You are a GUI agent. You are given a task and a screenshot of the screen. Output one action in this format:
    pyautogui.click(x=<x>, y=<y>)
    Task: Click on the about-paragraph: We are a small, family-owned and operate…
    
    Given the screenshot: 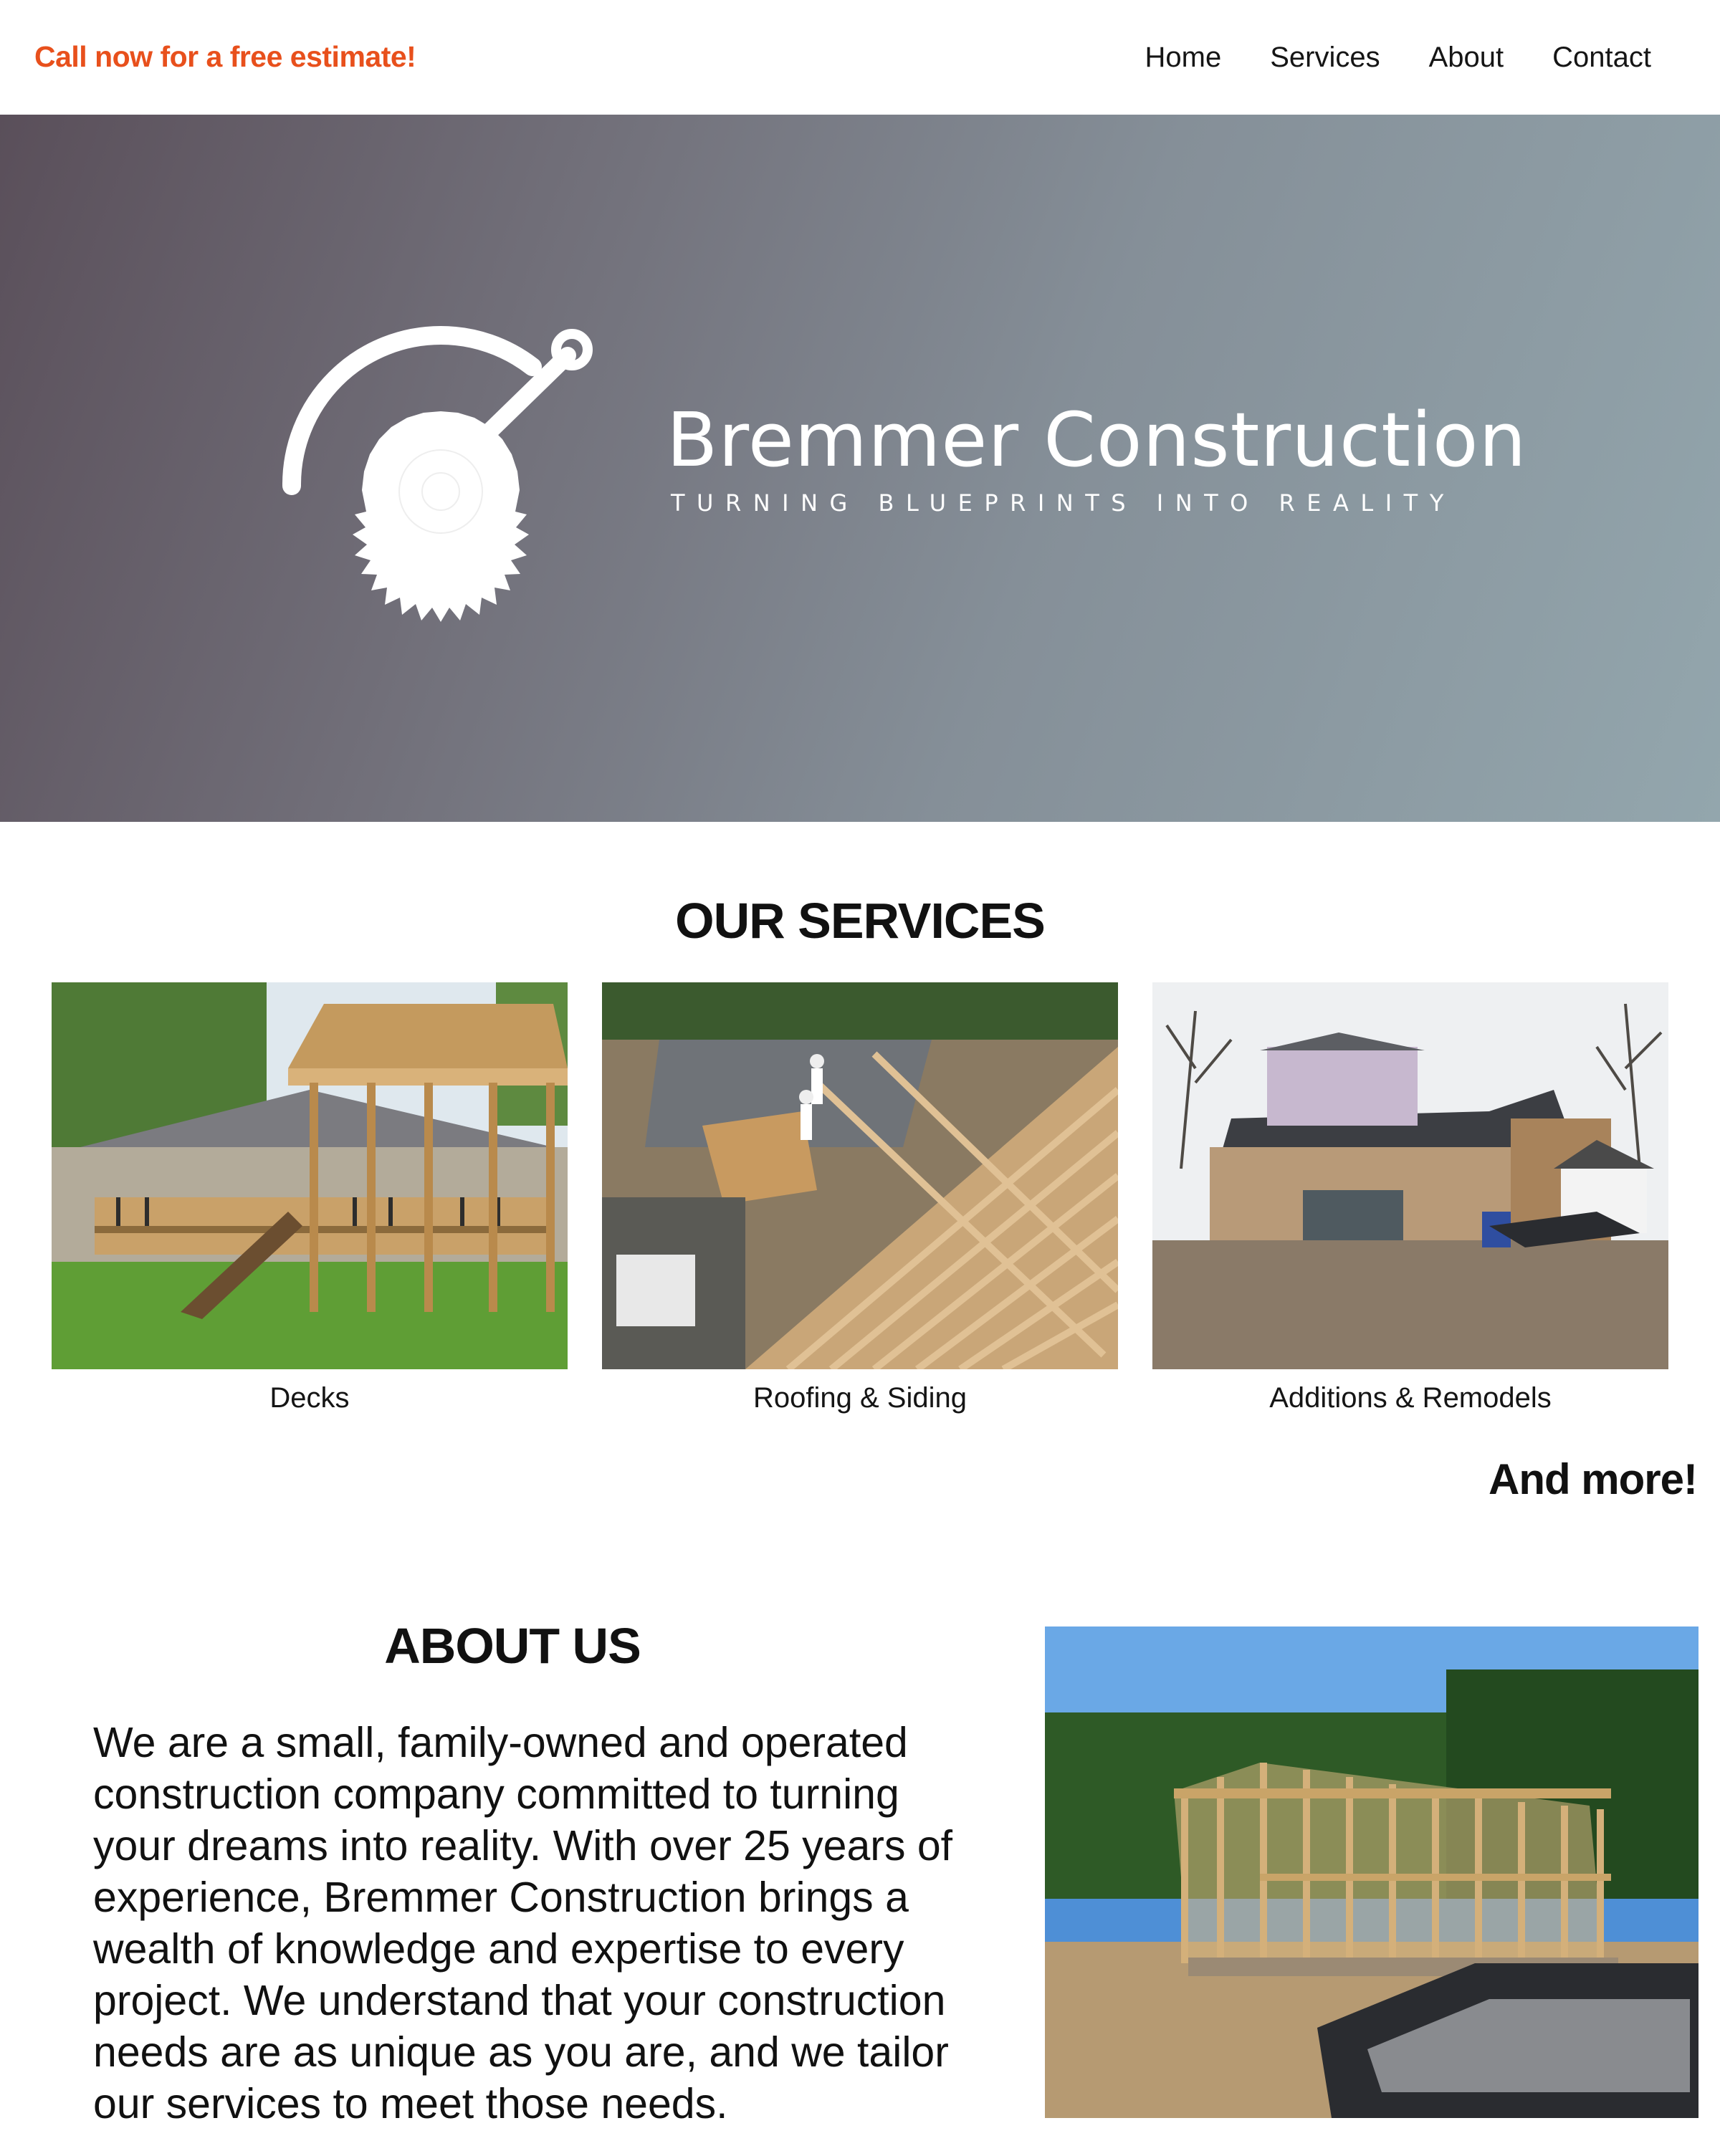 What is the action you would take?
    pyautogui.click(x=523, y=1923)
    